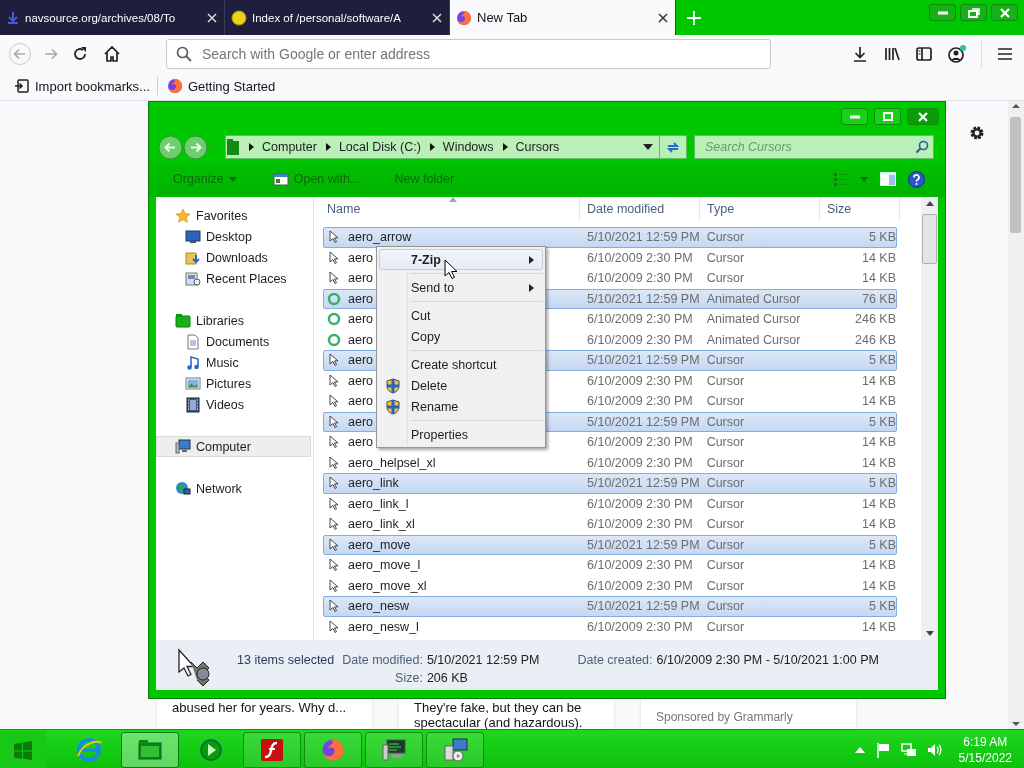 This screenshot has width=1024, height=768. Describe the element at coordinates (924, 53) in the screenshot. I see `sidebar-icon` at that location.